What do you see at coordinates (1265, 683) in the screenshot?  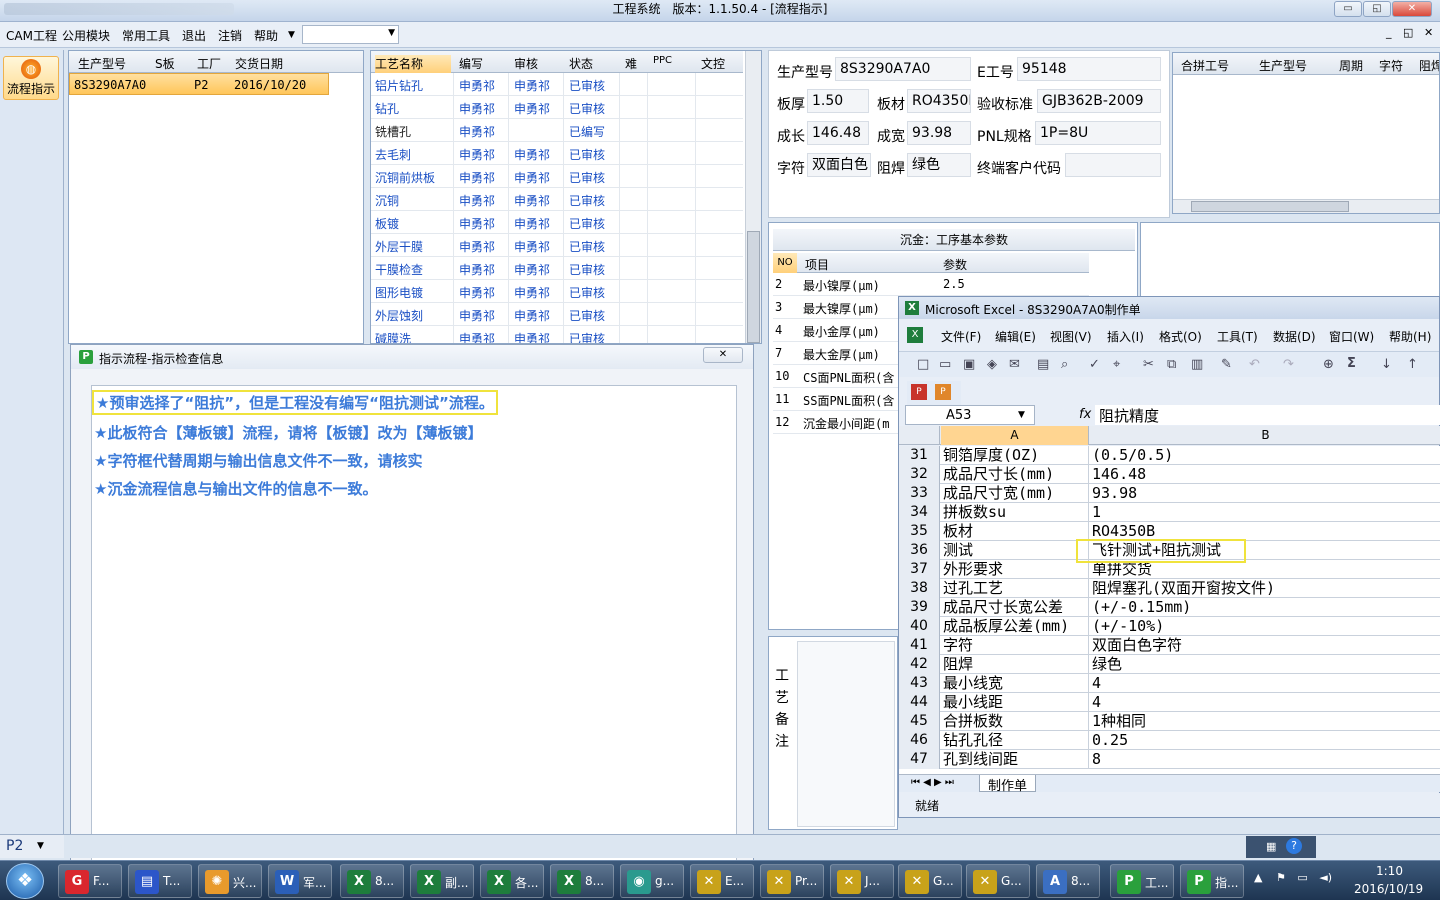 I see `cell-b: 4` at bounding box center [1265, 683].